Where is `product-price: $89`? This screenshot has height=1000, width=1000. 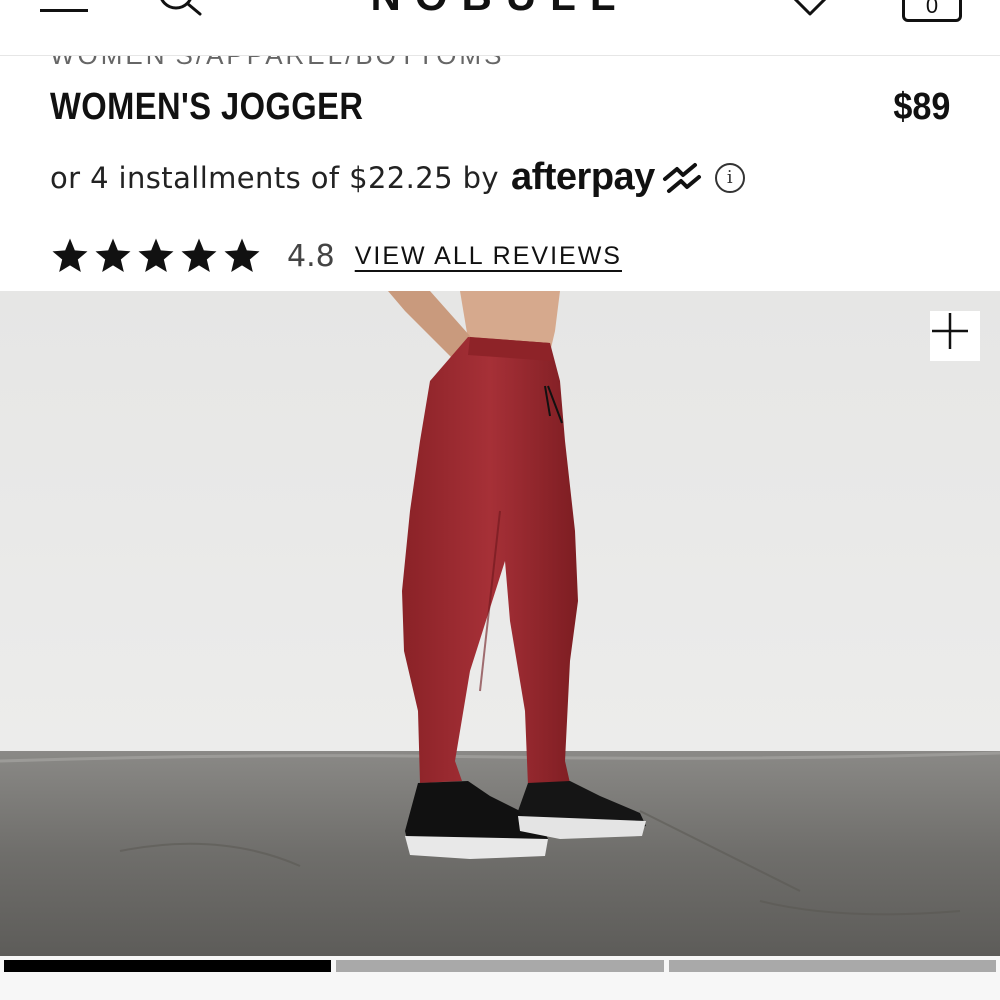
product-price: $89 is located at coordinates (921, 107).